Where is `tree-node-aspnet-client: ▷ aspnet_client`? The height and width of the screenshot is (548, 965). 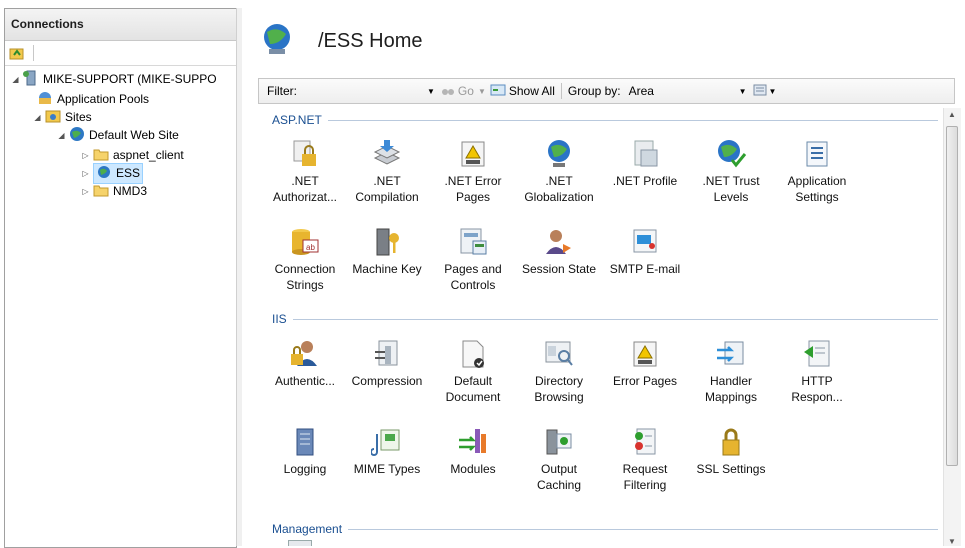 tree-node-aspnet-client: ▷ aspnet_client is located at coordinates (132, 155).